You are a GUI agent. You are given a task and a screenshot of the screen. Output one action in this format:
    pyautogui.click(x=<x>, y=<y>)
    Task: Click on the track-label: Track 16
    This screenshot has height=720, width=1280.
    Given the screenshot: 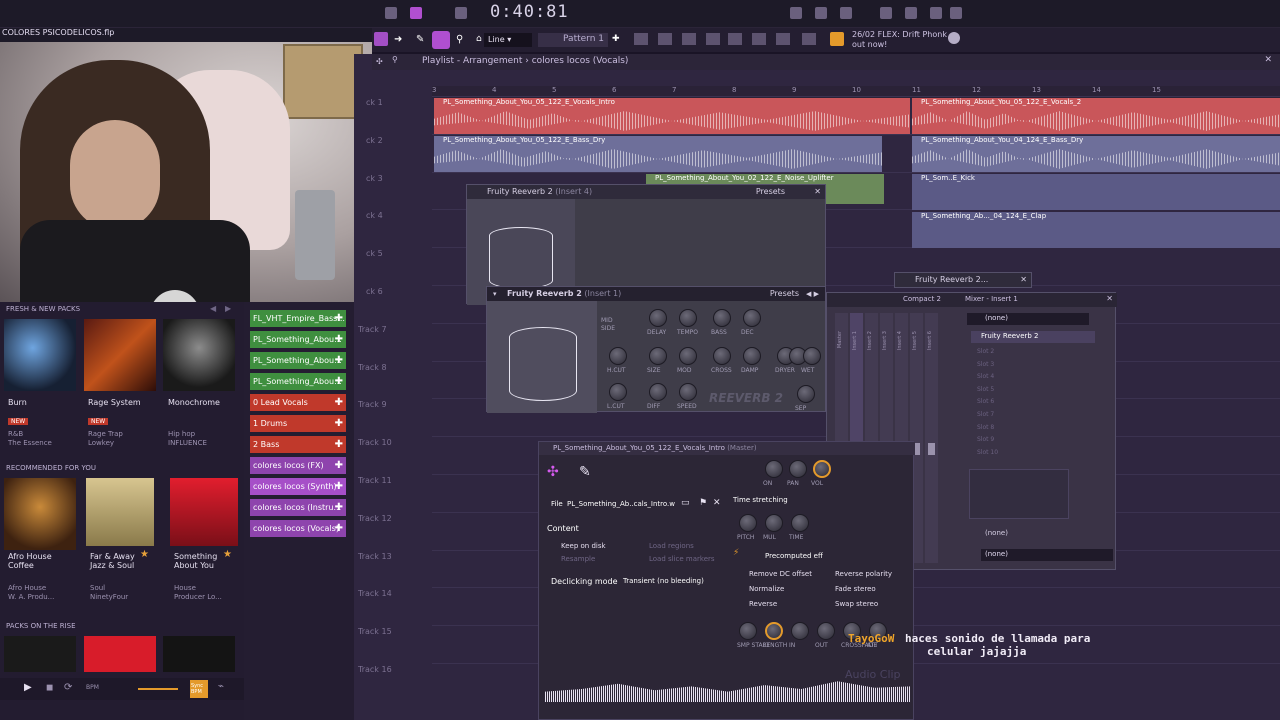 What is the action you would take?
    pyautogui.click(x=388, y=669)
    